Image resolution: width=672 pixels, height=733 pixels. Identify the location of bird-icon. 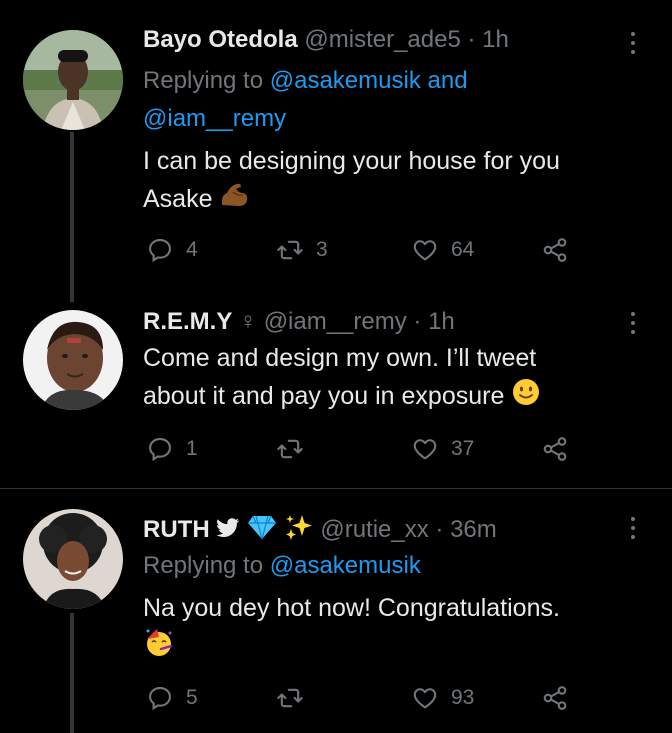
(228, 531).